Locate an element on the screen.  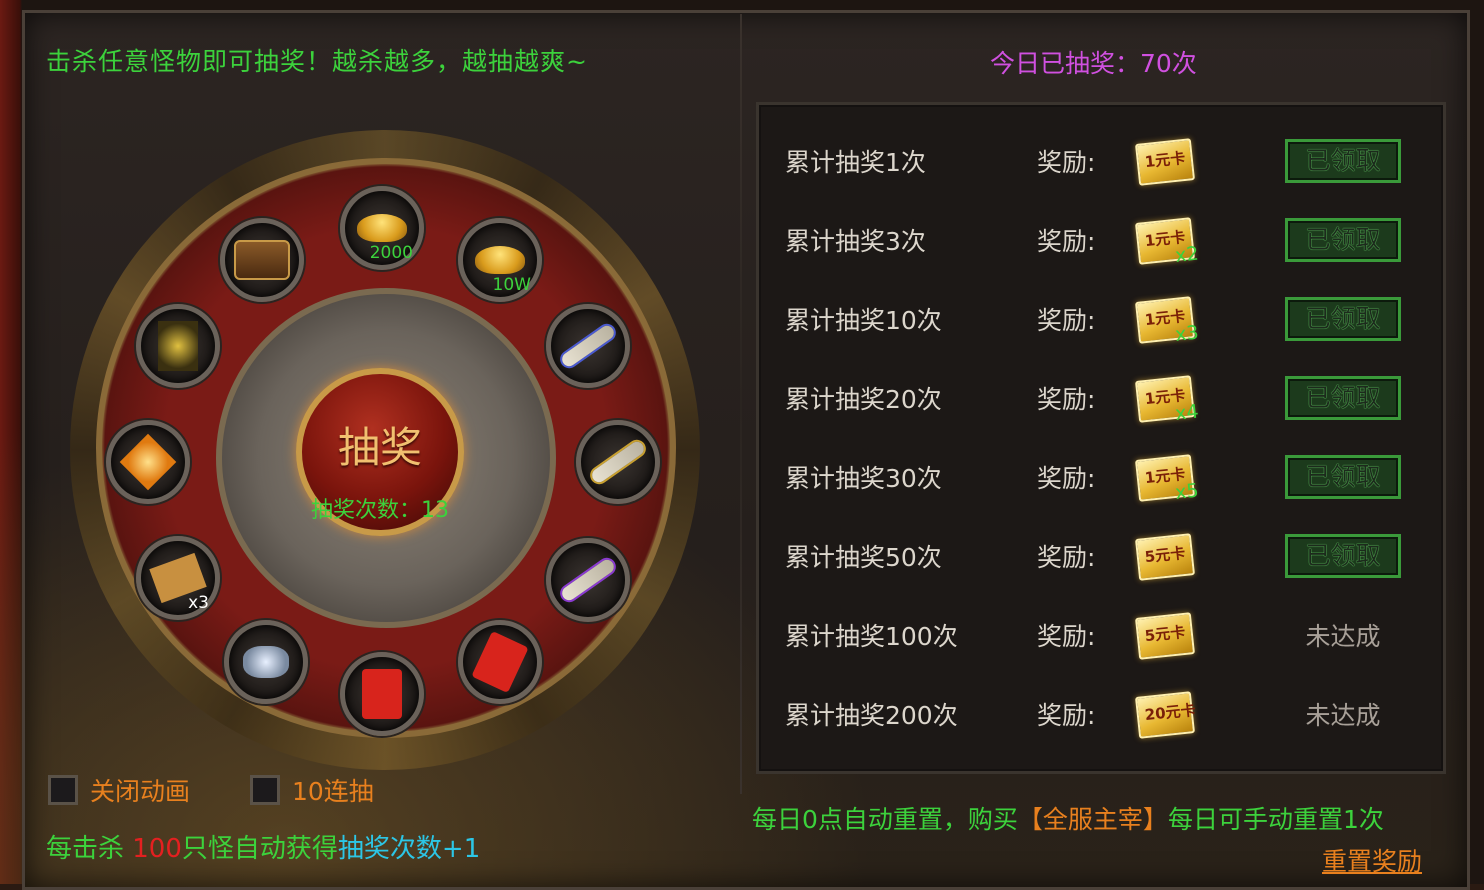
reward-row: 累计抽奖100次 奖励: 5元卡 未达成 is located at coordinates (1101, 634).